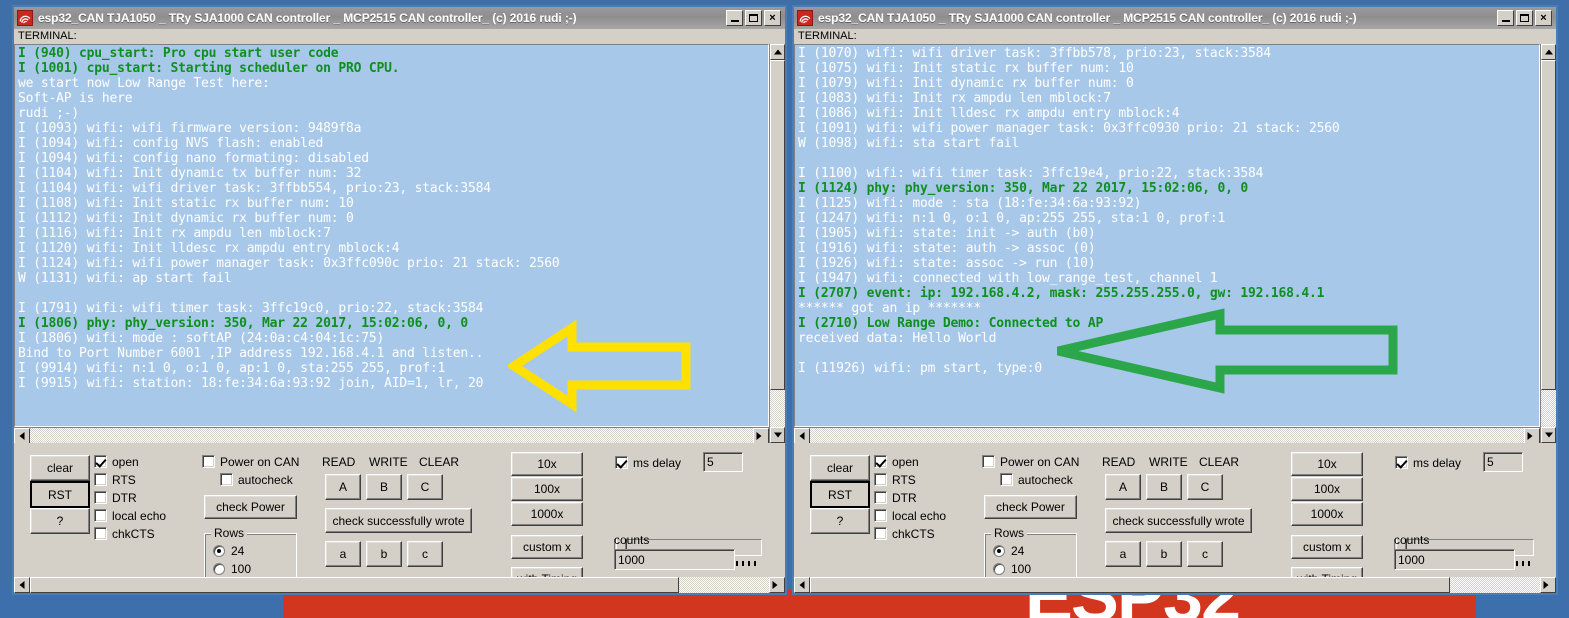 The image size is (1569, 618). Describe the element at coordinates (100, 533) in the screenshot. I see `checkbox-chkcts-box` at that location.